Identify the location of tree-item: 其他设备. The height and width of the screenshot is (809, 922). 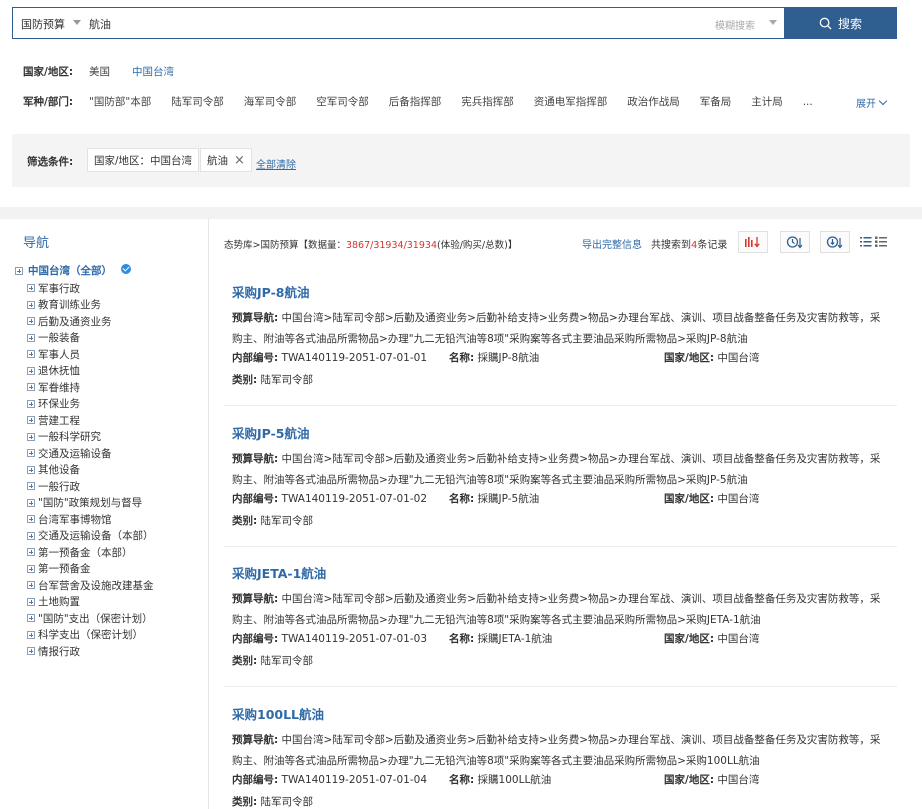
(90, 470).